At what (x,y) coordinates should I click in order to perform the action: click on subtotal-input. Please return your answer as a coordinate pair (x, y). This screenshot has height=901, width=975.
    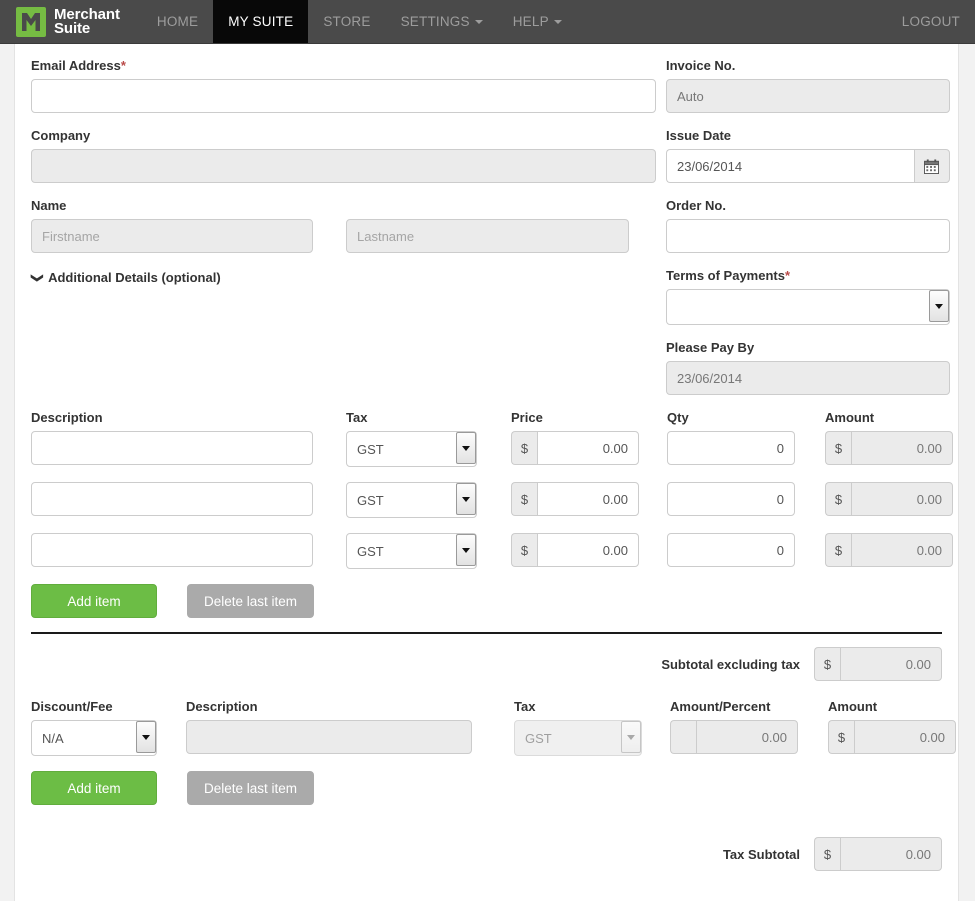
    Looking at the image, I should click on (890, 664).